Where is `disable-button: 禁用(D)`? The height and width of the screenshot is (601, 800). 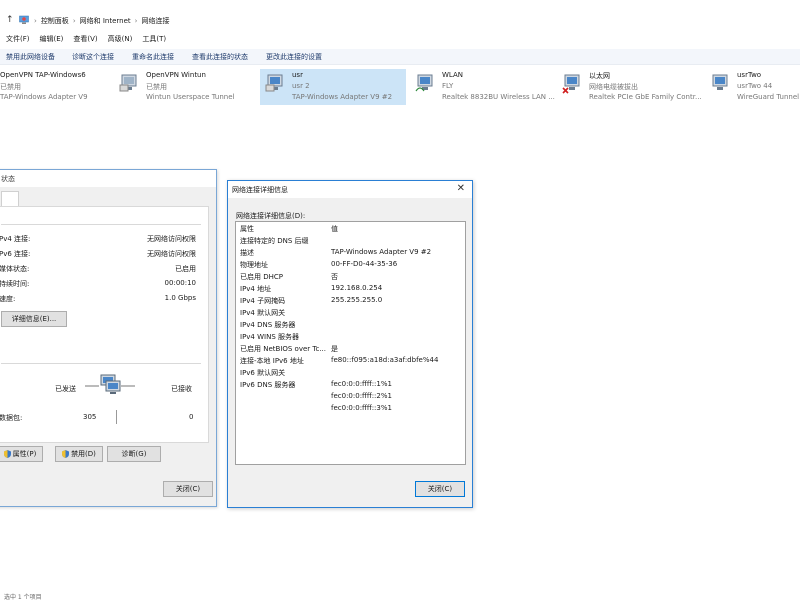
disable-button: 禁用(D) is located at coordinates (79, 454).